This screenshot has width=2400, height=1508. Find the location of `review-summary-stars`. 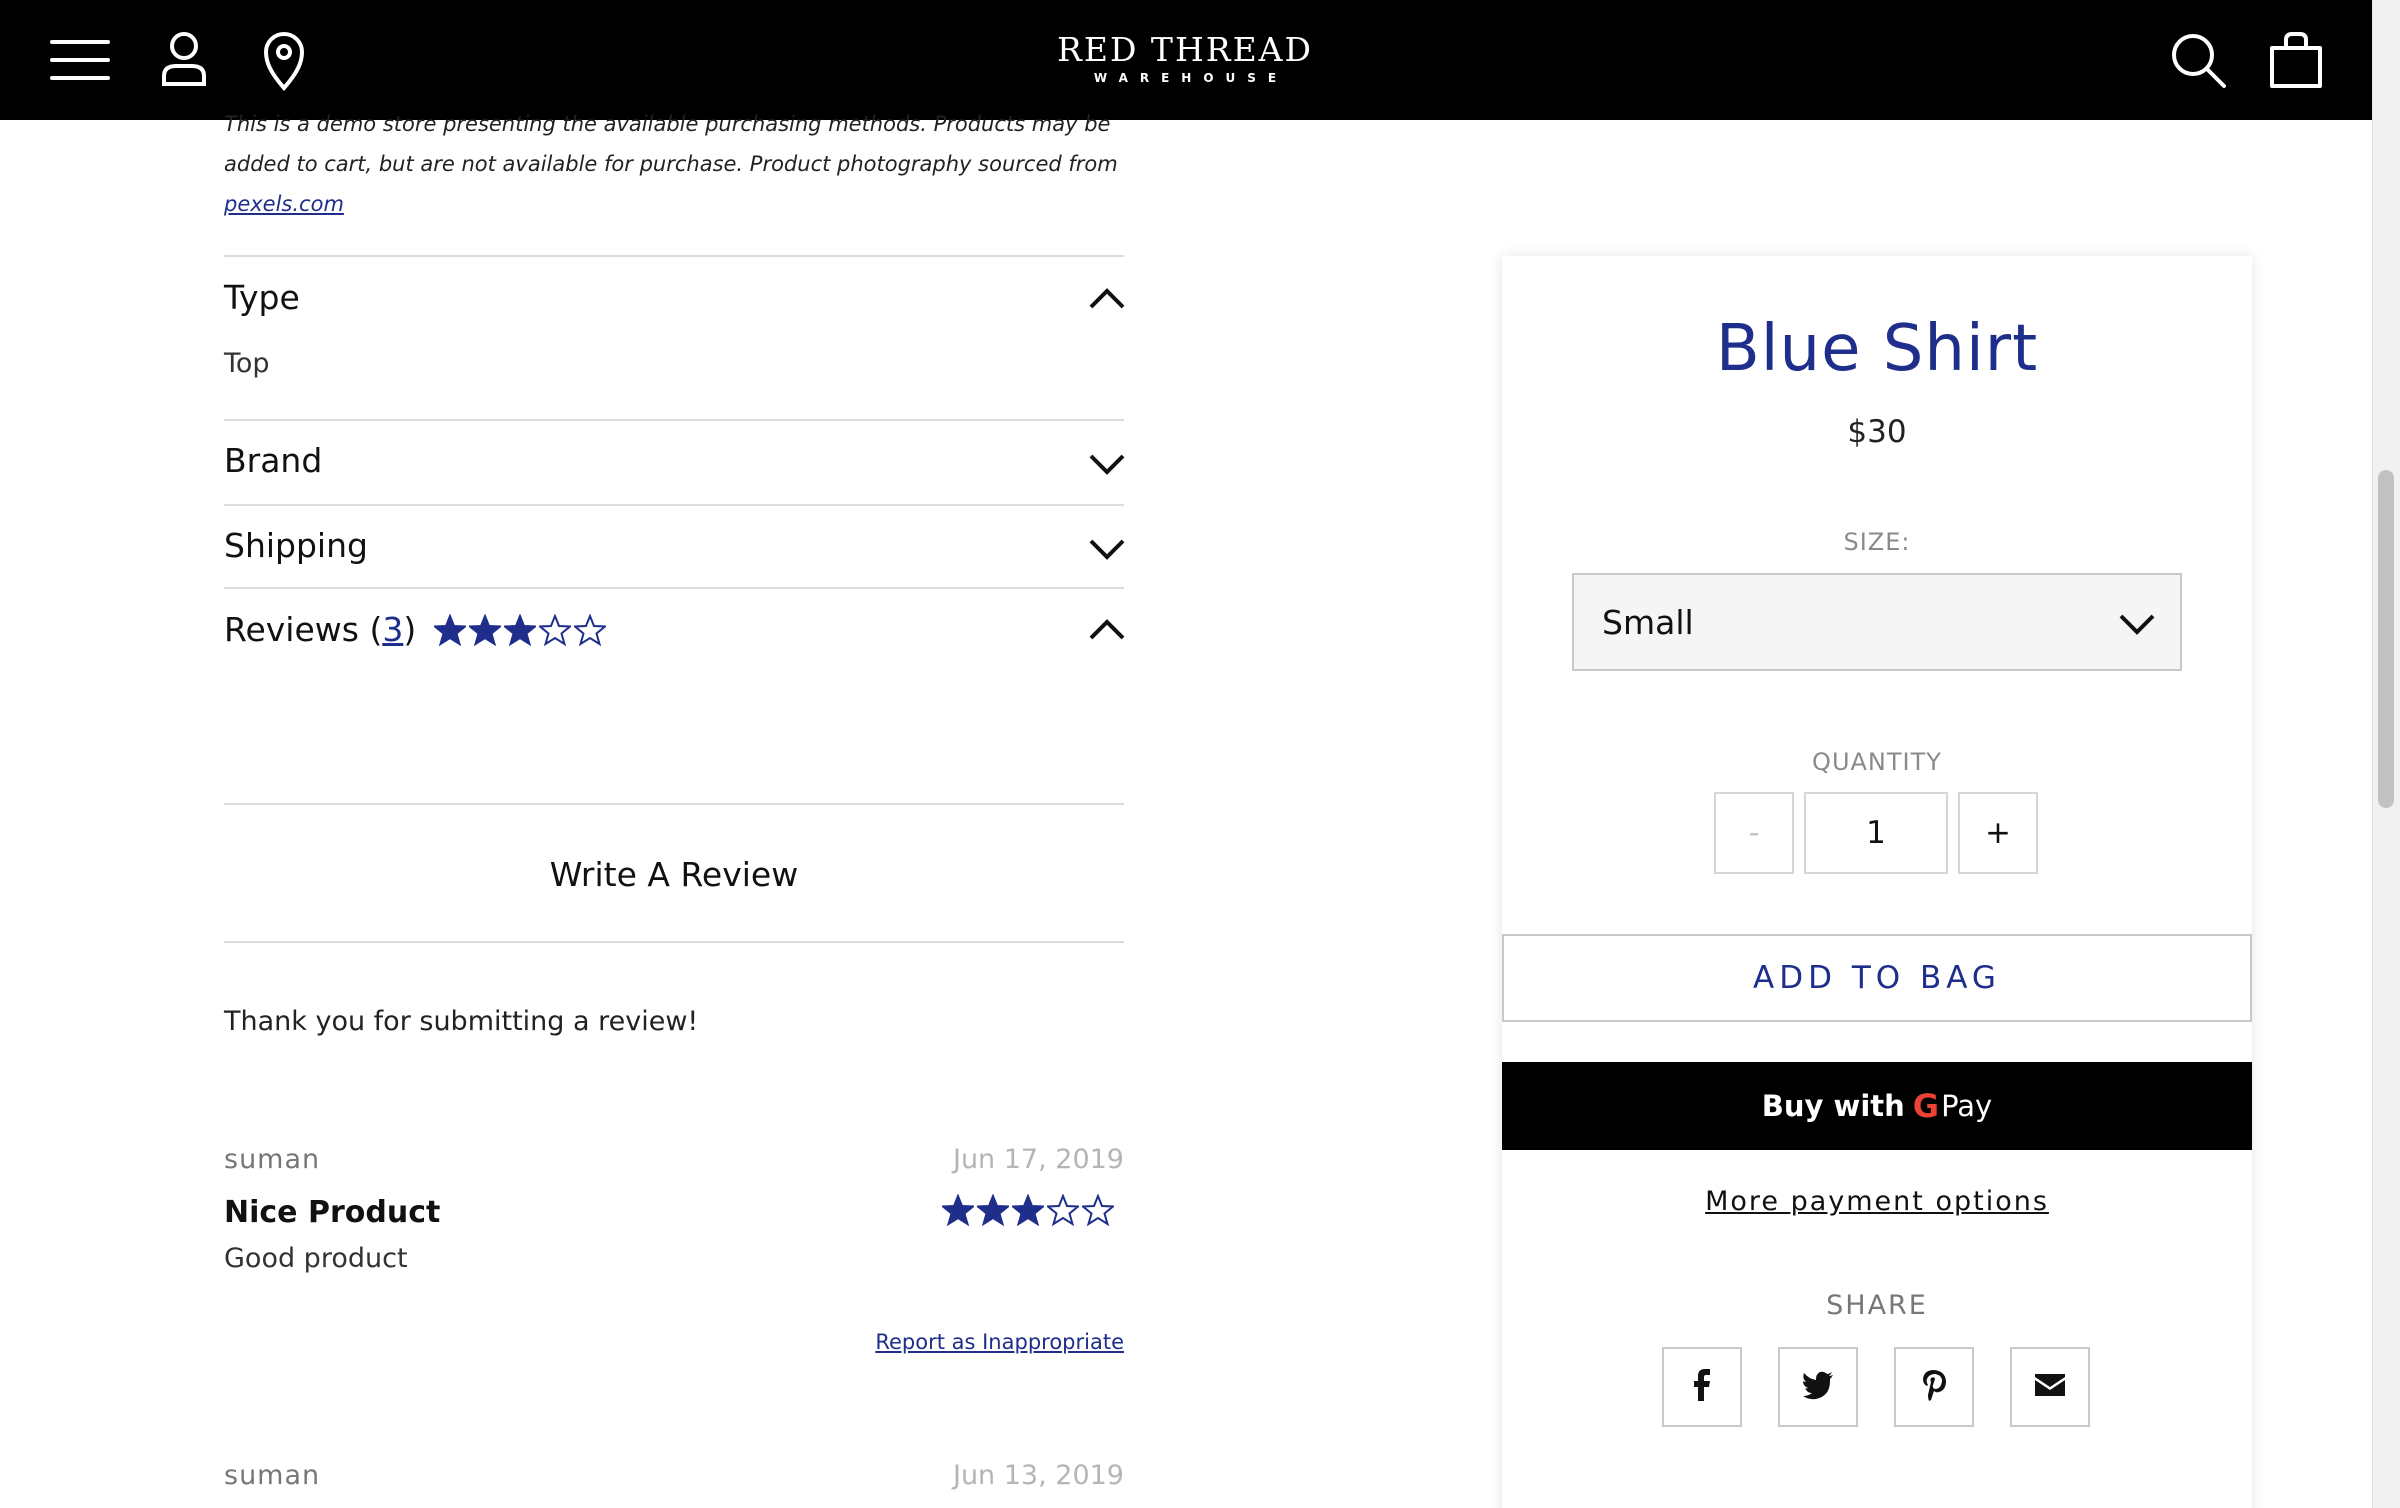

review-summary-stars is located at coordinates (520, 630).